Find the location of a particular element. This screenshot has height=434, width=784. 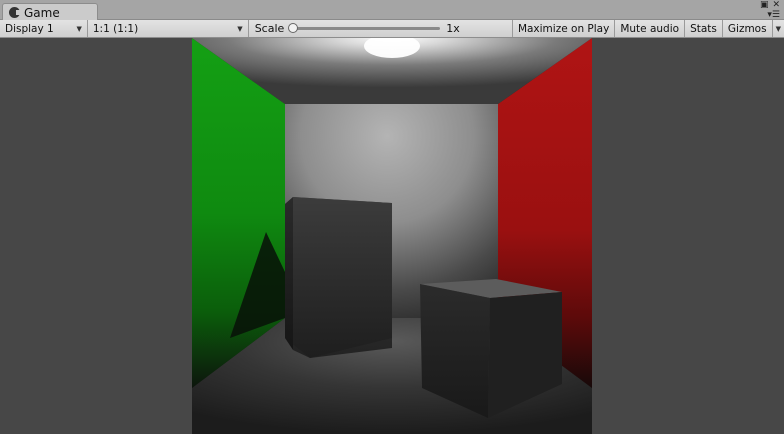

scale-value: 1x is located at coordinates (453, 28).